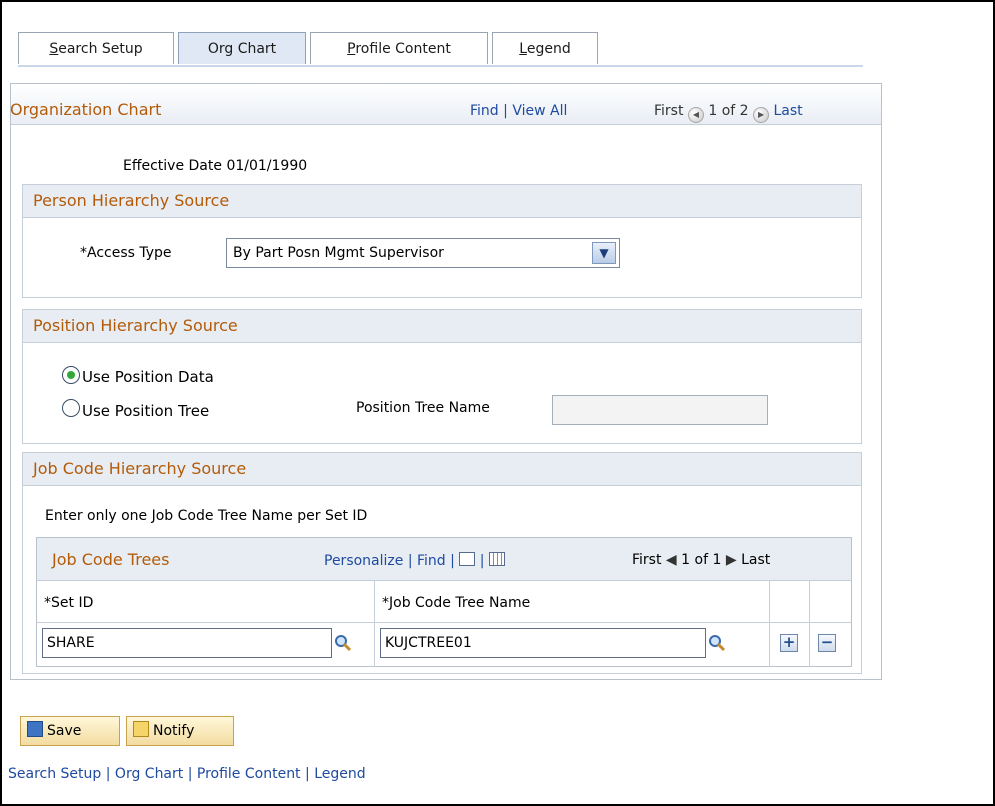 The image size is (995, 806). I want to click on job-code-grid-pager: First ◀ 1 of 1 ▶ Last, so click(701, 560).